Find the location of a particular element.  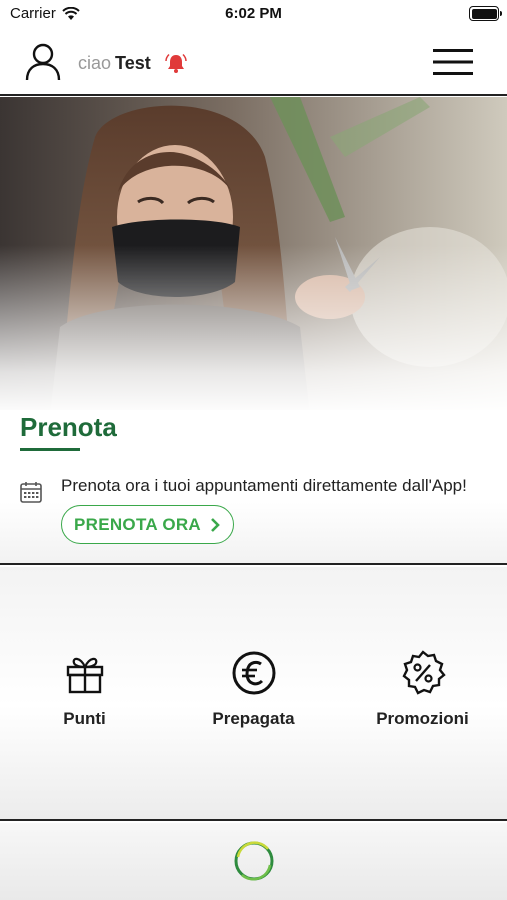

feature-punti: Punti is located at coordinates (84, 689).